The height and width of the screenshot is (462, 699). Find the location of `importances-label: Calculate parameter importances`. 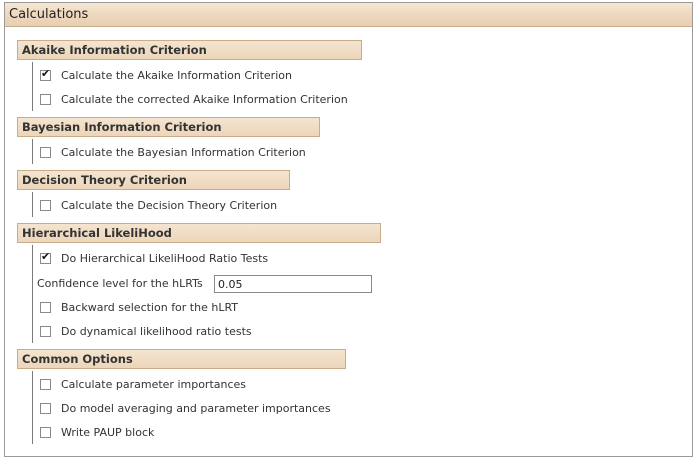

importances-label: Calculate parameter importances is located at coordinates (154, 384).